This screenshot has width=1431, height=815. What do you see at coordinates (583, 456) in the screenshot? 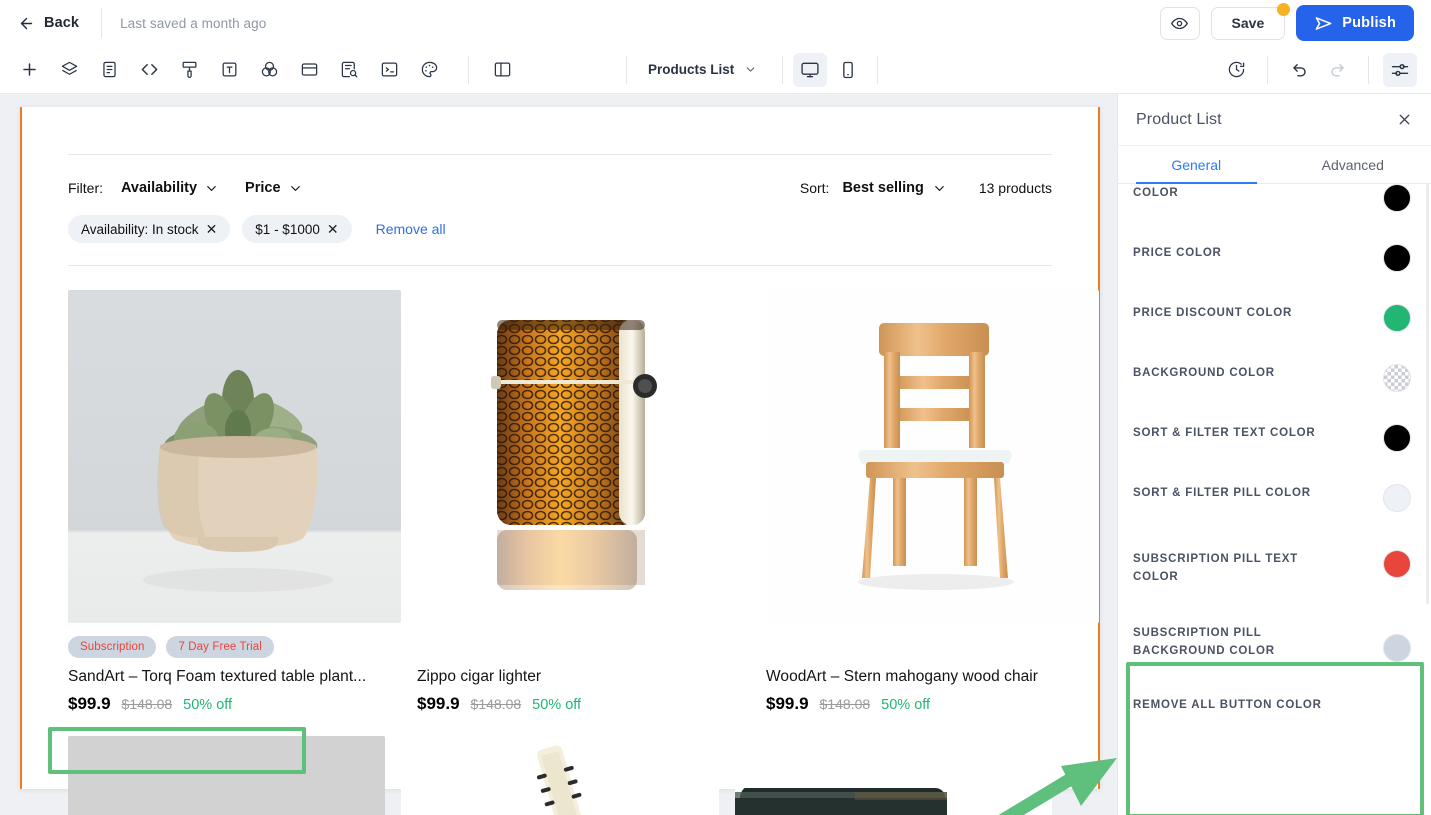
I see `product-image-lighter` at bounding box center [583, 456].